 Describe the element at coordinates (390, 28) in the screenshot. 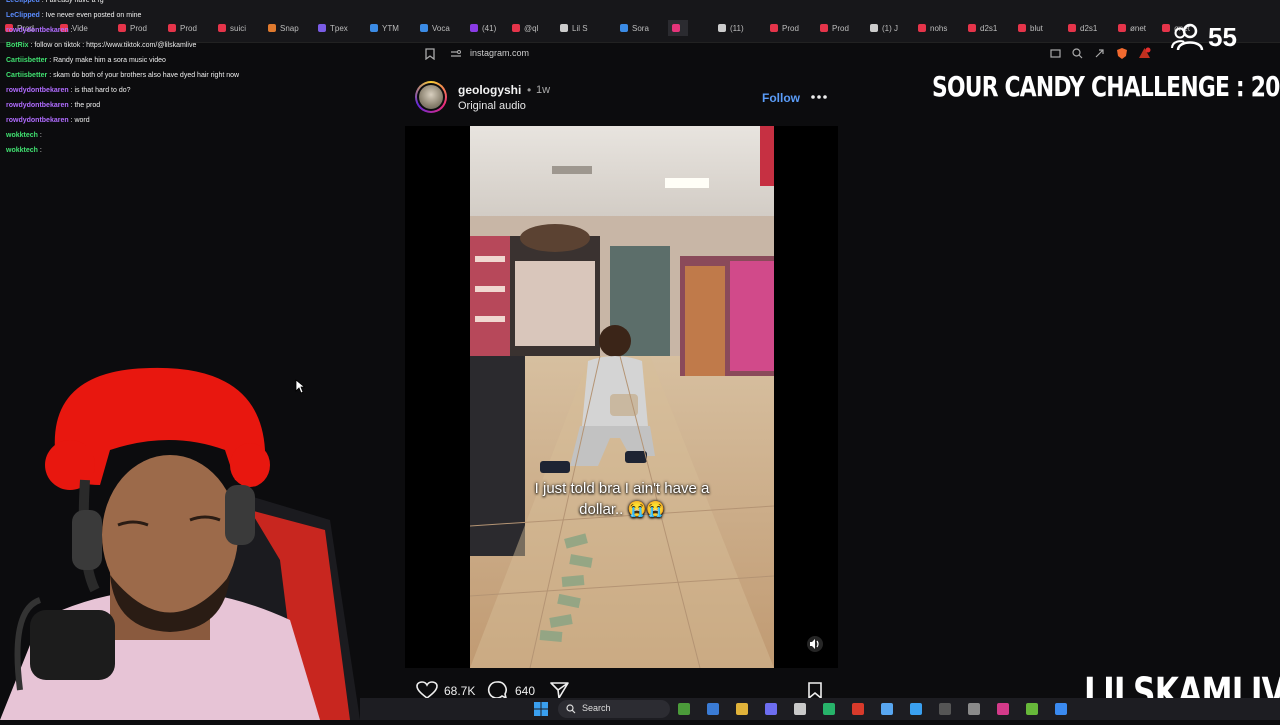

I see `tab-label: YTM` at that location.